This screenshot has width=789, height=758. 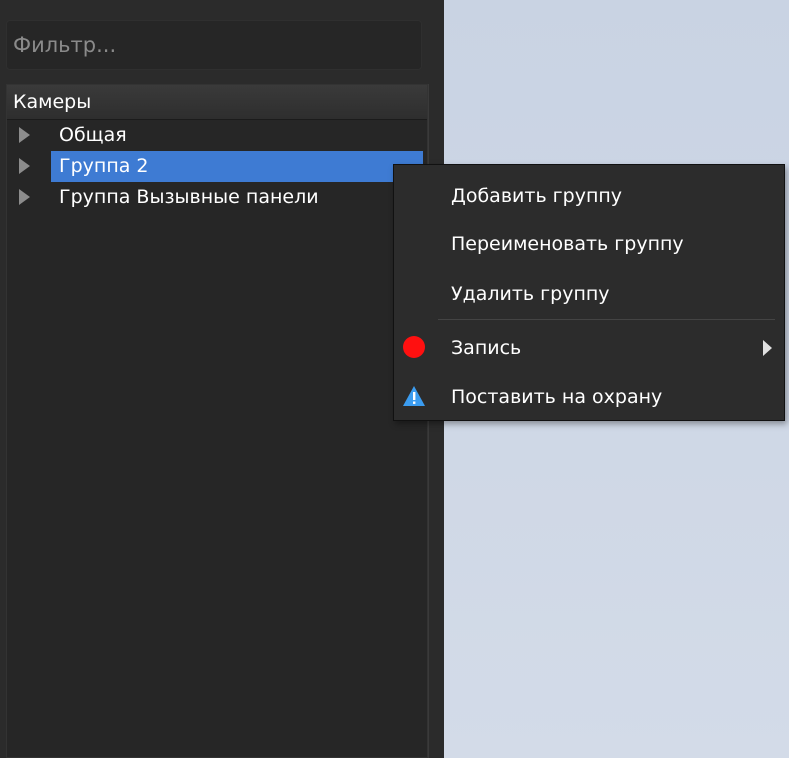 What do you see at coordinates (217, 102) in the screenshot?
I see `tree-header-cameras: Камеры` at bounding box center [217, 102].